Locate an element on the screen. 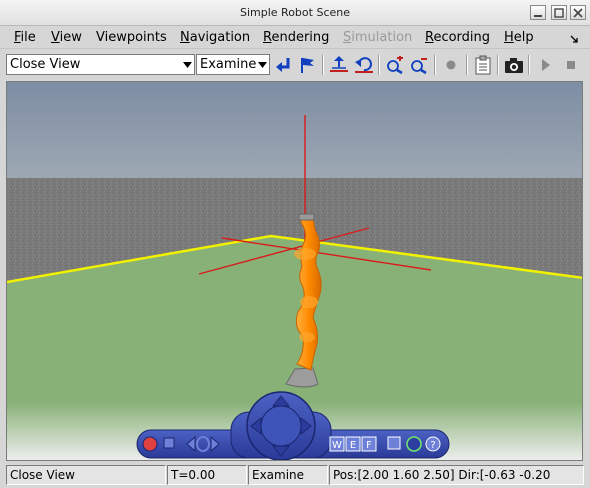  undo-move-icon is located at coordinates (364, 65).